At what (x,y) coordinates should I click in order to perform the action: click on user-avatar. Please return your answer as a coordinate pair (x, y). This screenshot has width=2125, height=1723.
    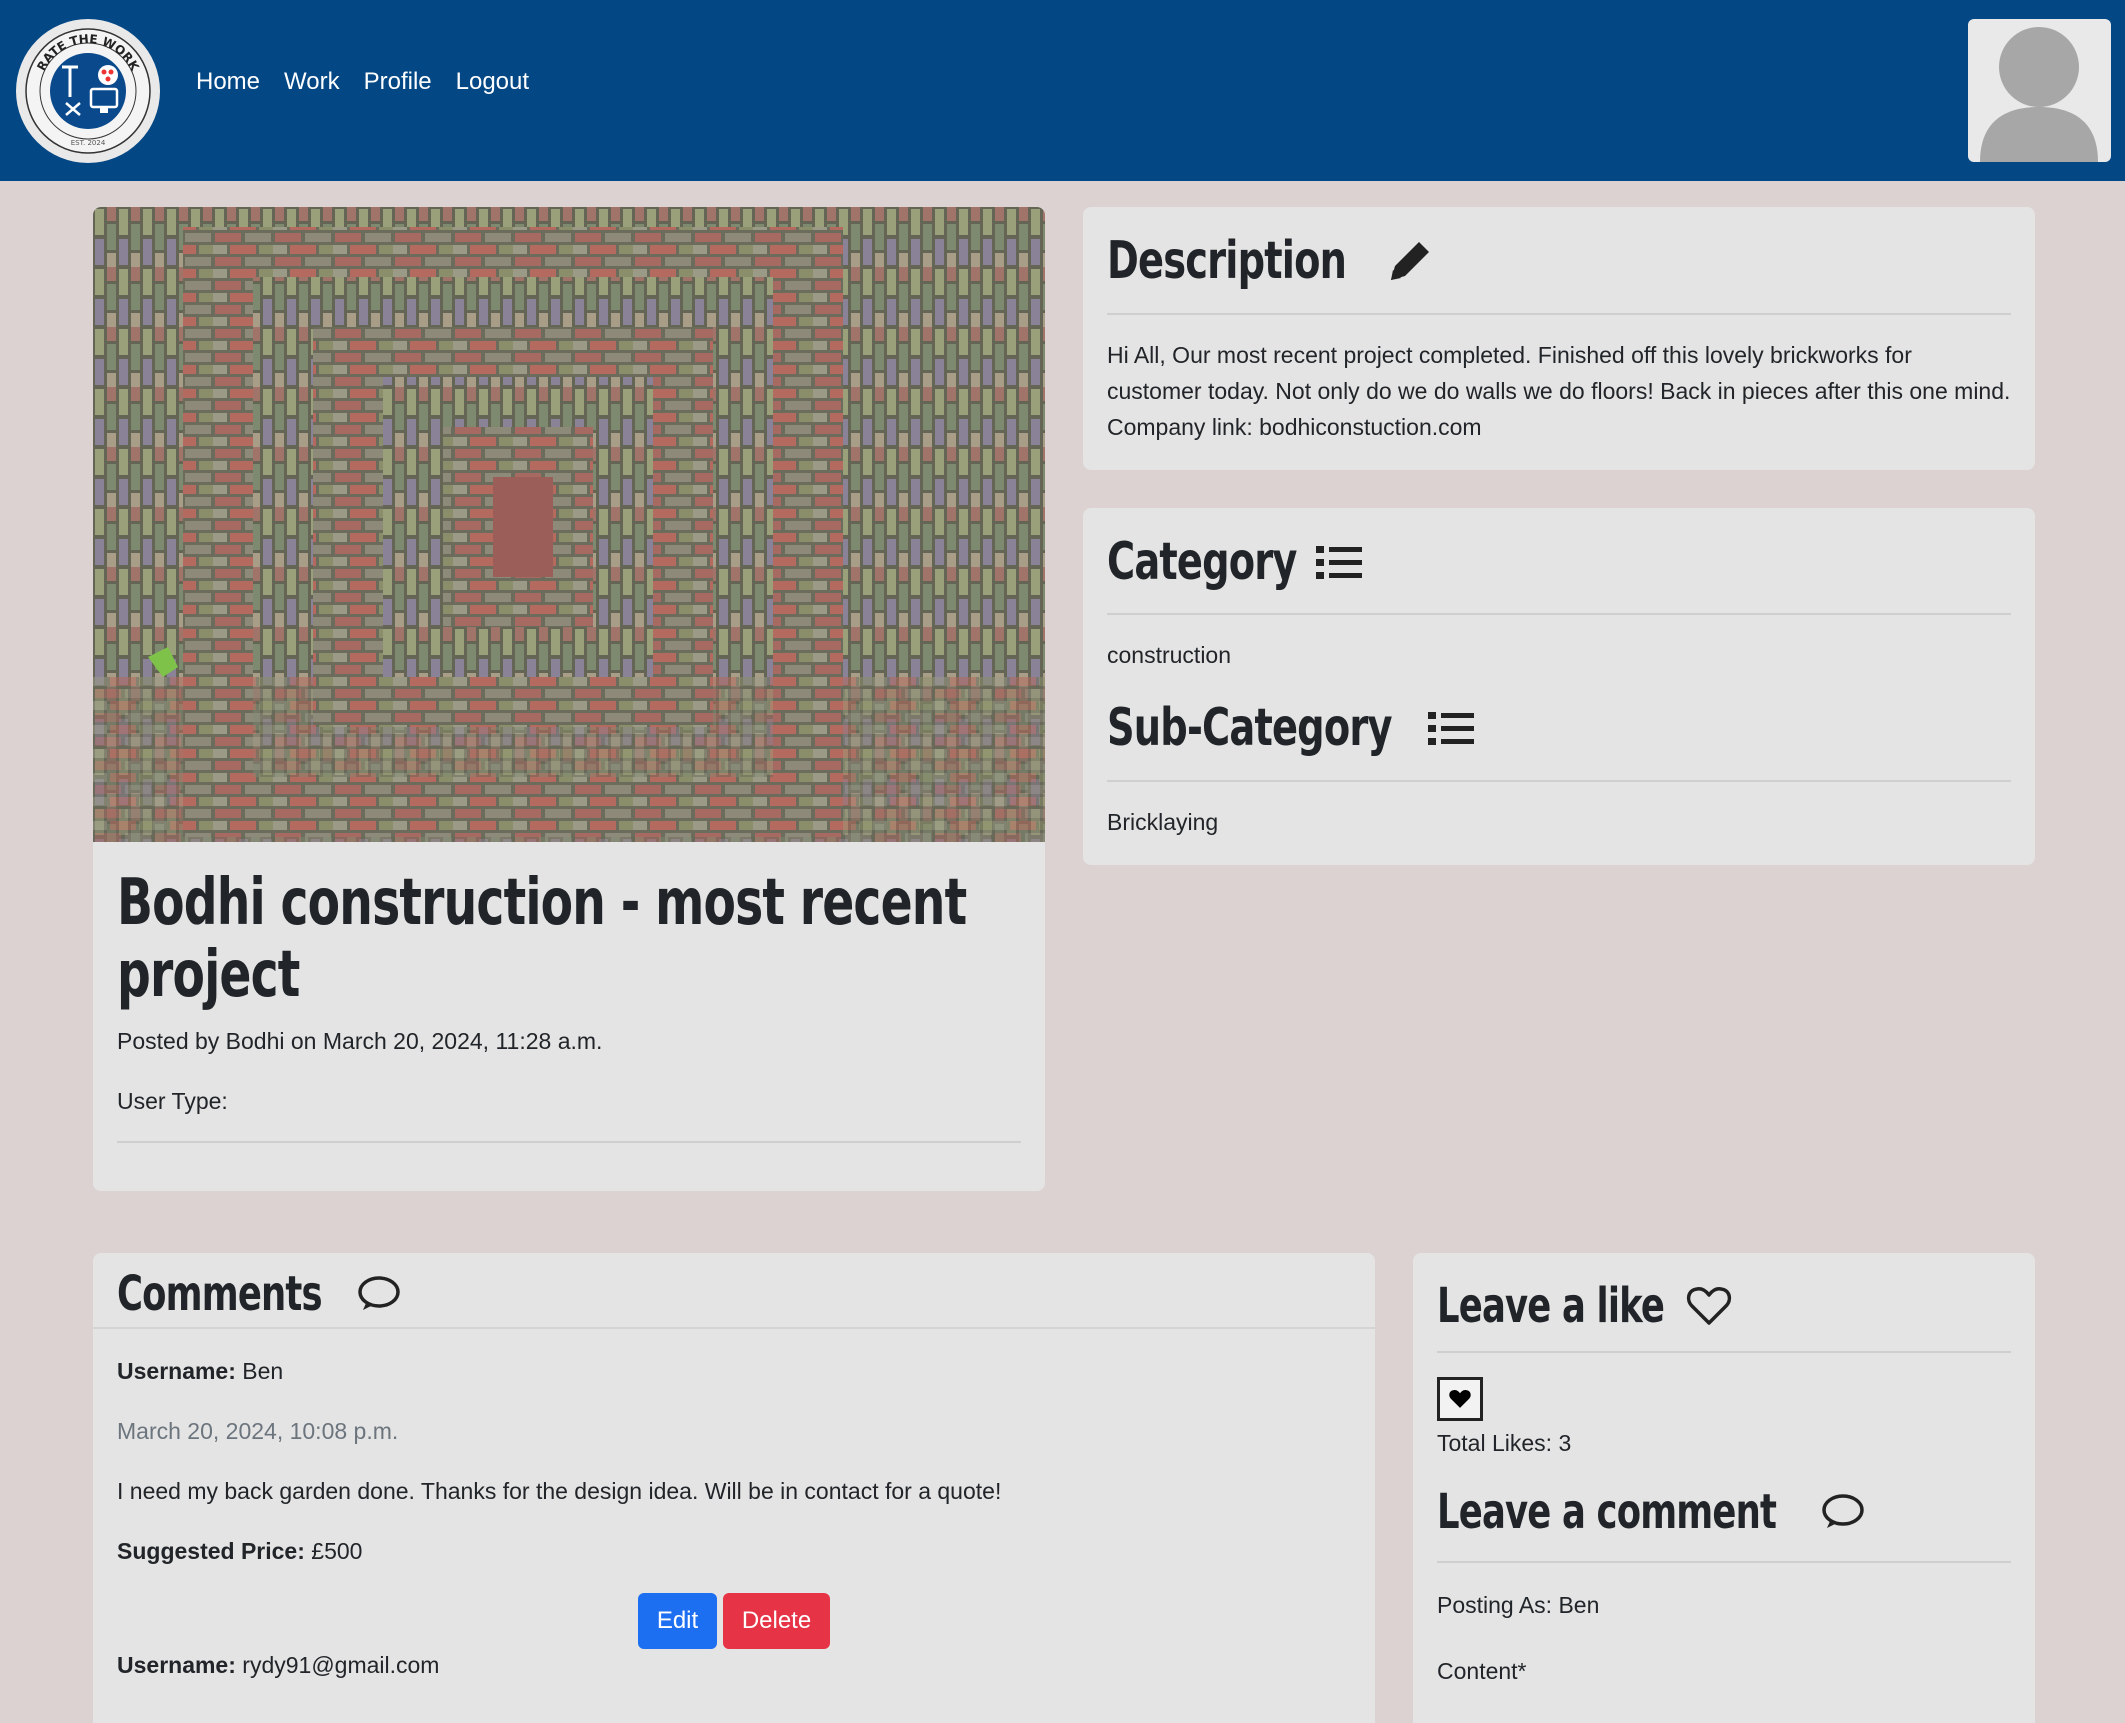
    Looking at the image, I should click on (2039, 90).